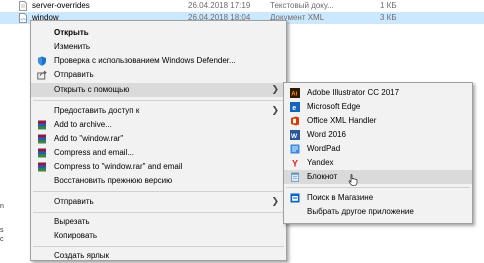 The image size is (484, 263). I want to click on menu-item-label: Создать ярлык, so click(82, 255).